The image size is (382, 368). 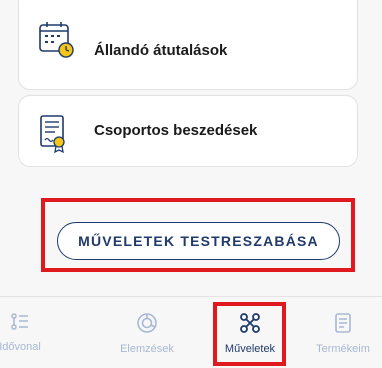 I want to click on nav-item-operations: Műveletek, so click(x=250, y=333).